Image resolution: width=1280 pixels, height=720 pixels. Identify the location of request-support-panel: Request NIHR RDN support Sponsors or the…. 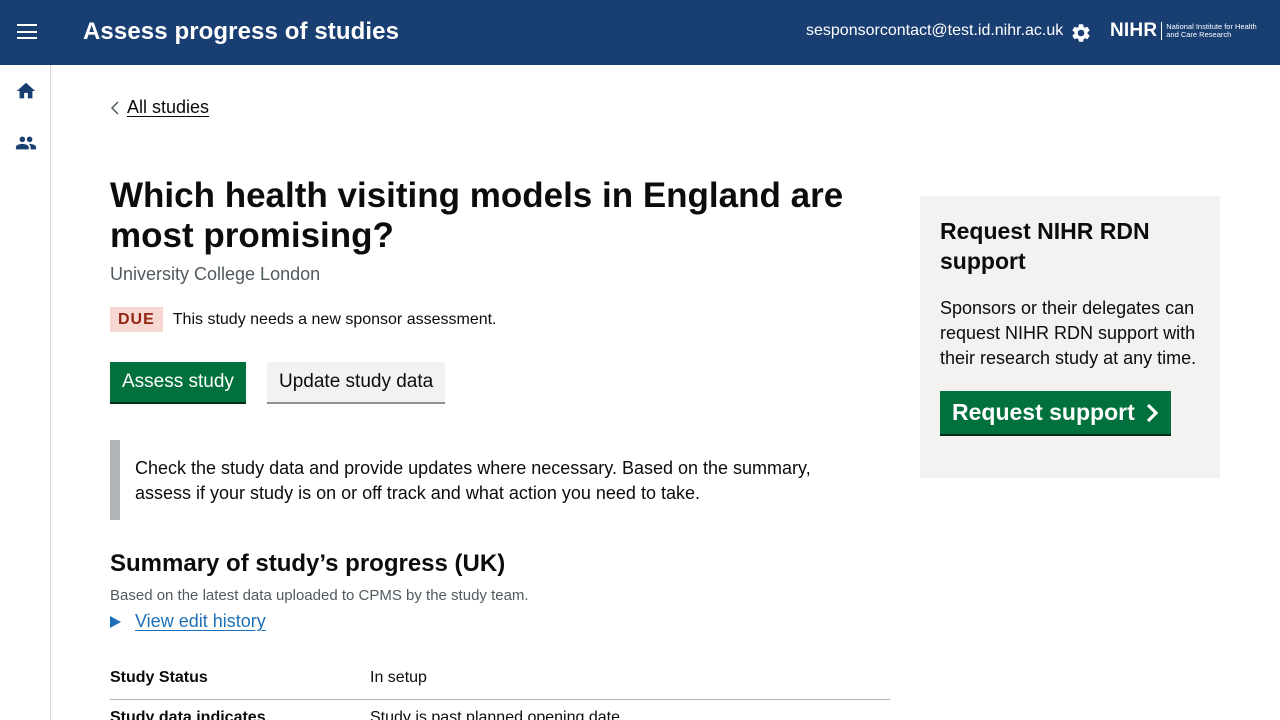
(1070, 337).